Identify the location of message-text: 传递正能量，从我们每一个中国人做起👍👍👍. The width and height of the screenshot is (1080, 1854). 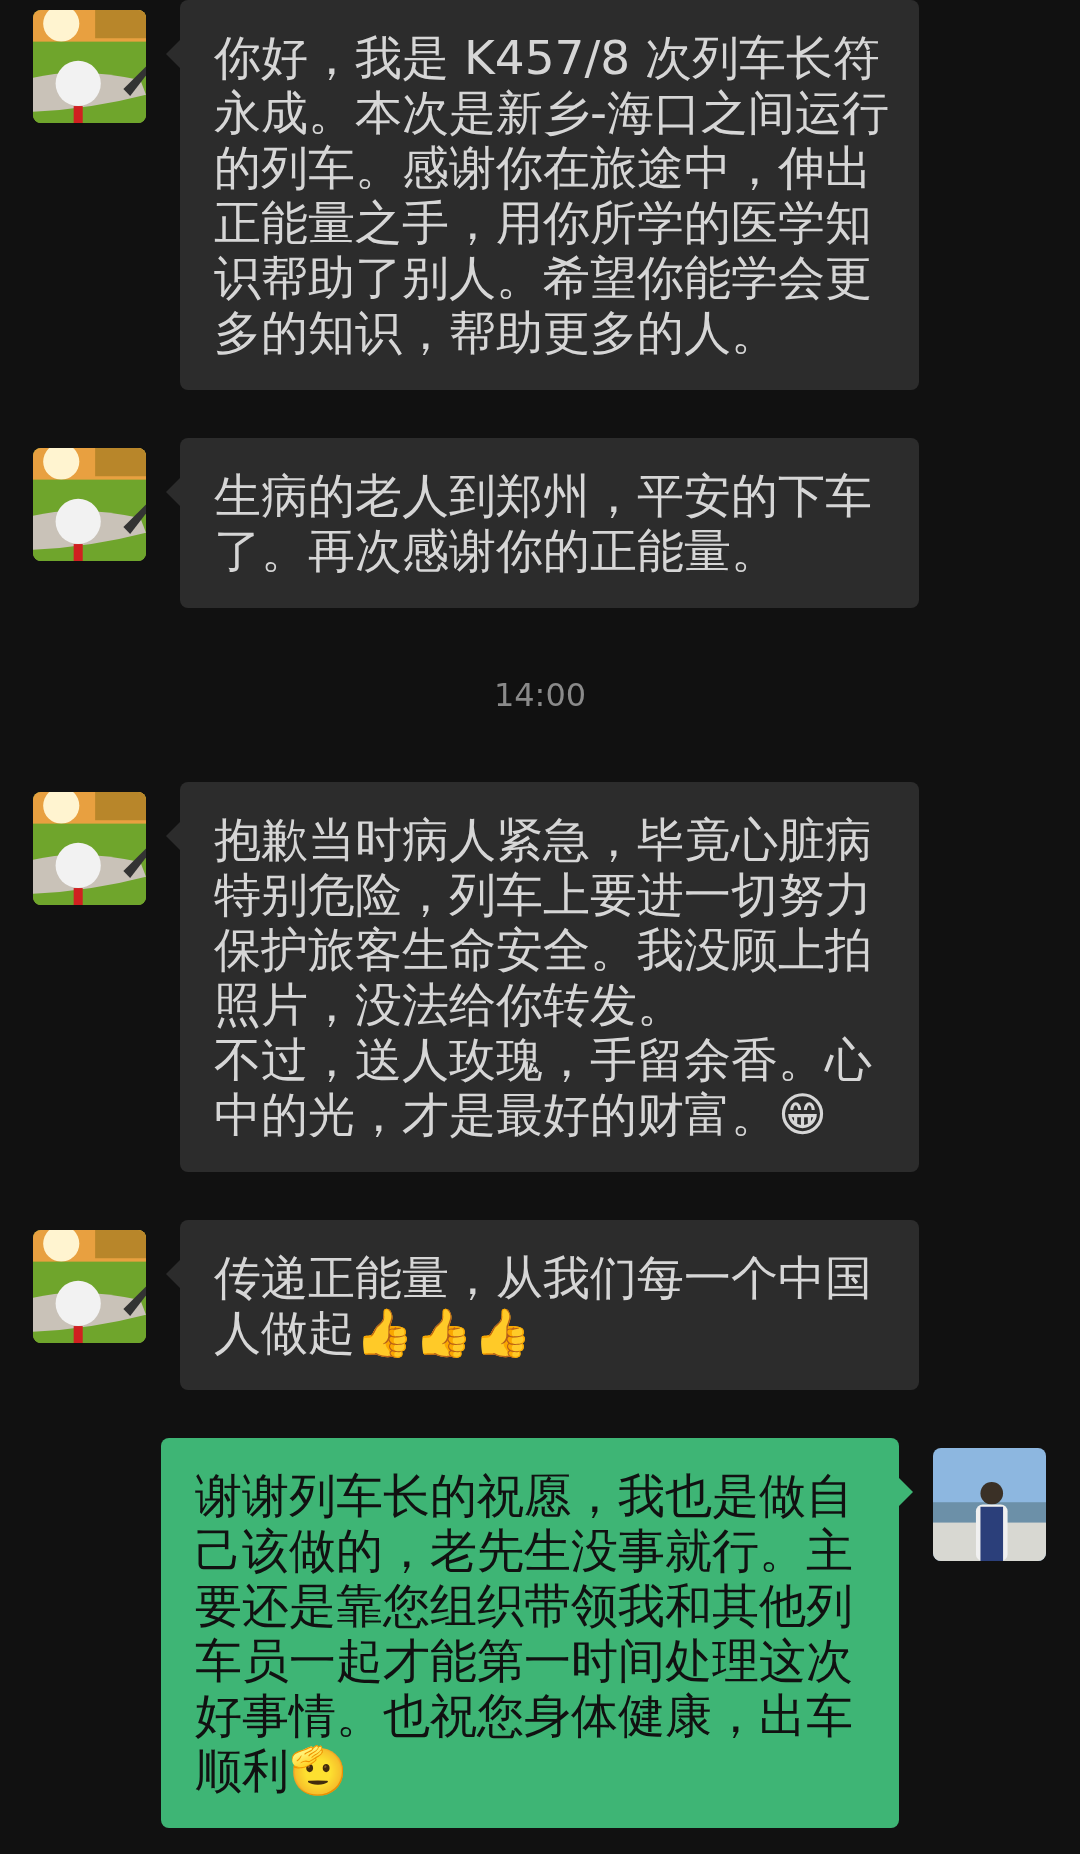
(543, 1305).